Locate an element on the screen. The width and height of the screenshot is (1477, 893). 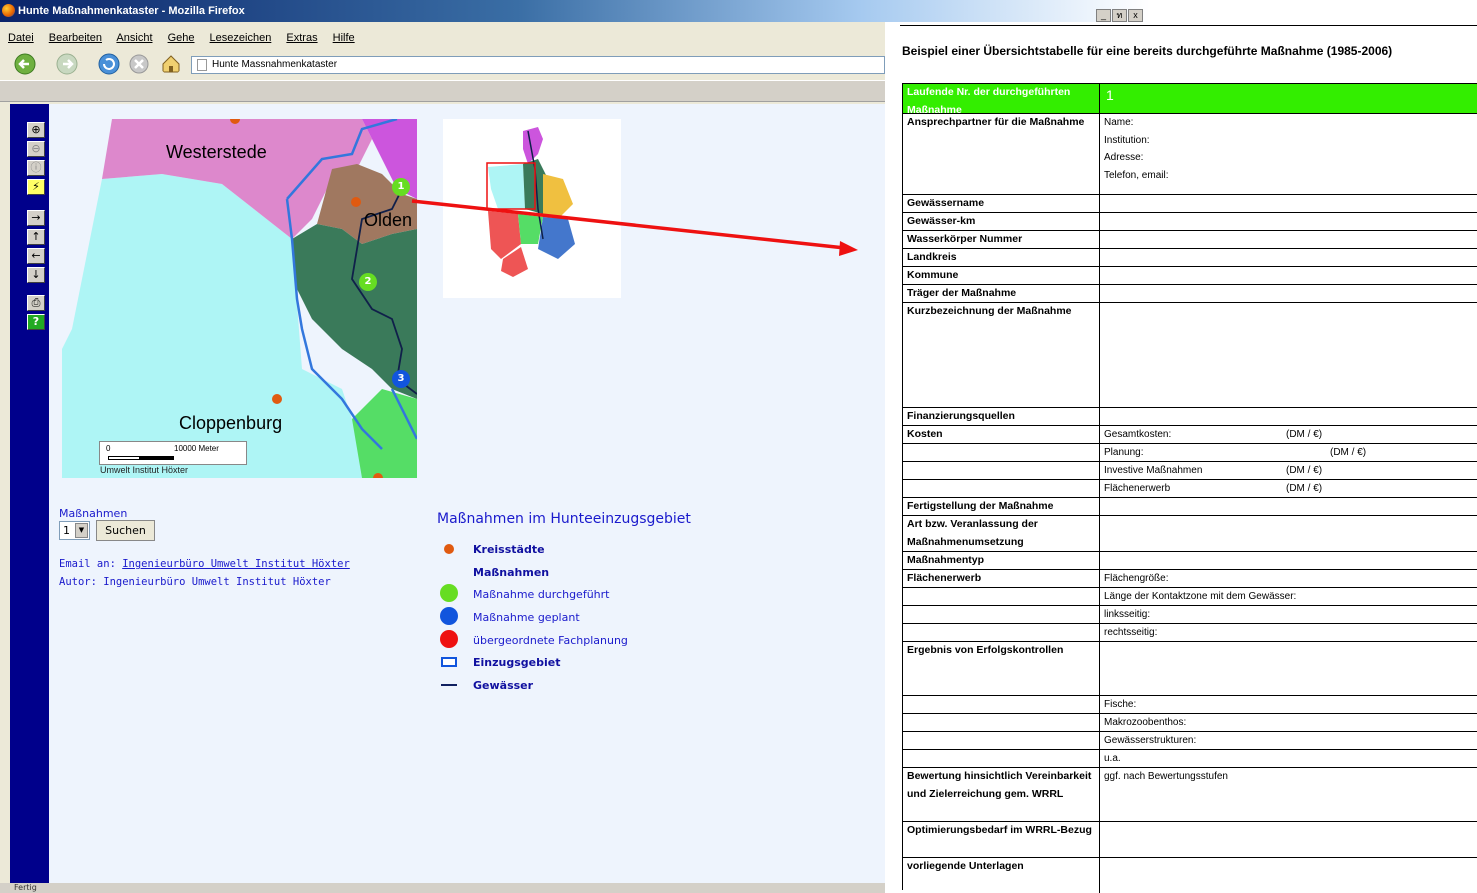
row-value-line: Institution: is located at coordinates (1127, 140).